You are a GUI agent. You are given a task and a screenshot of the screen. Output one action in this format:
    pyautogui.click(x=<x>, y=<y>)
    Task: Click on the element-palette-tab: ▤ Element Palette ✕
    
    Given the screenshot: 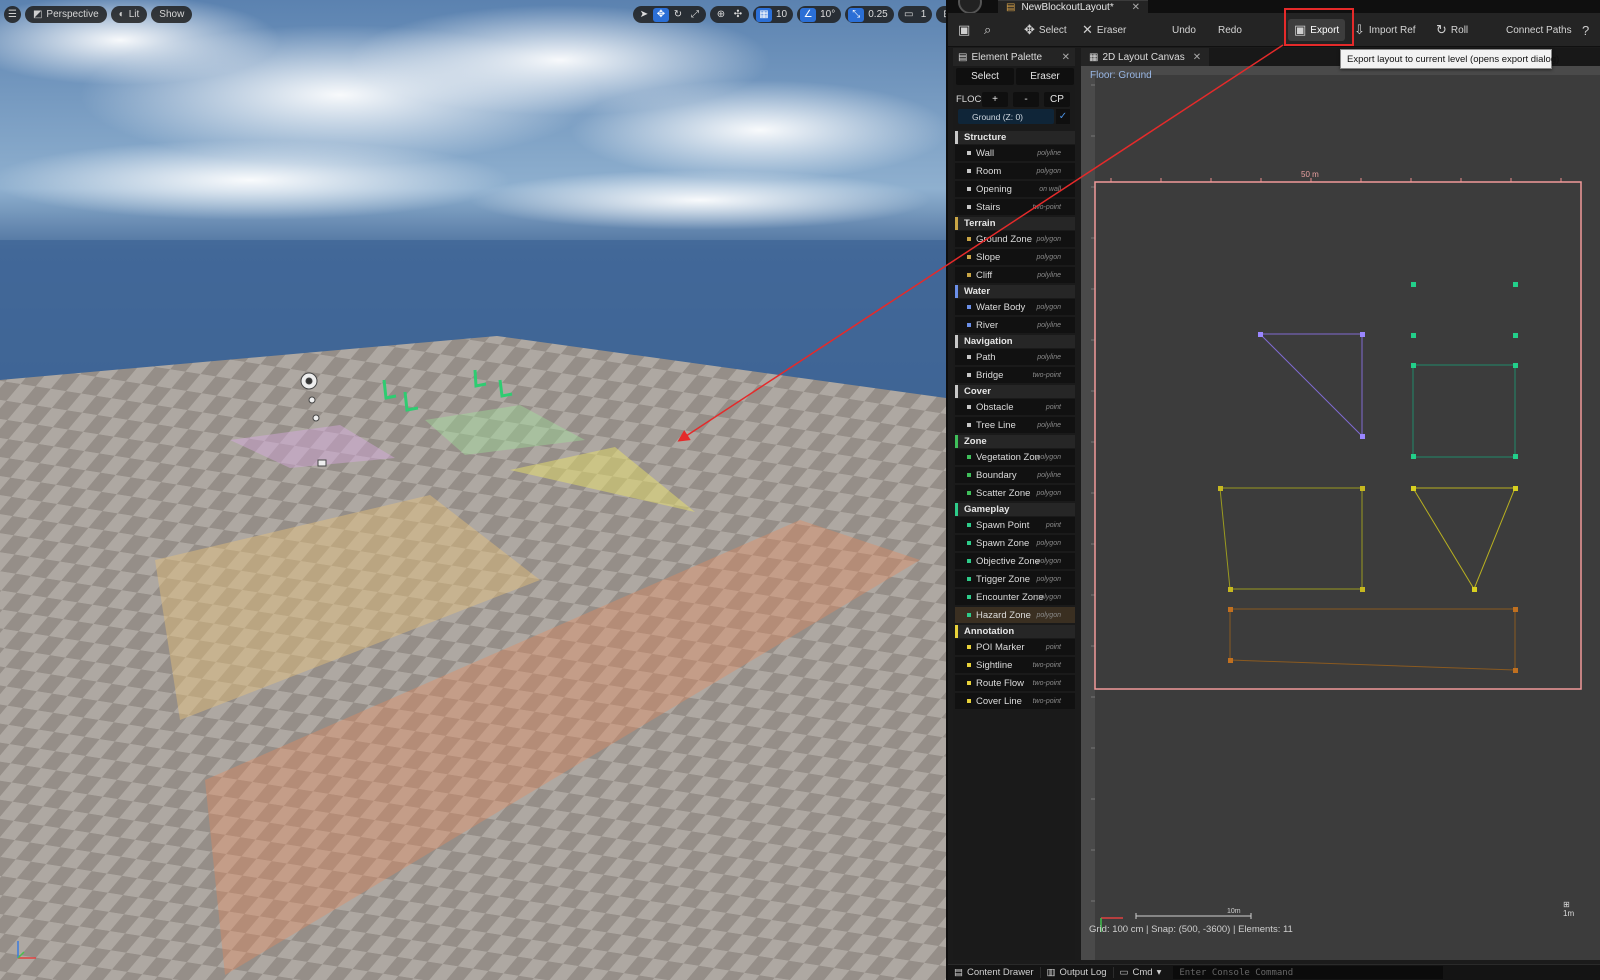 What is the action you would take?
    pyautogui.click(x=1014, y=57)
    